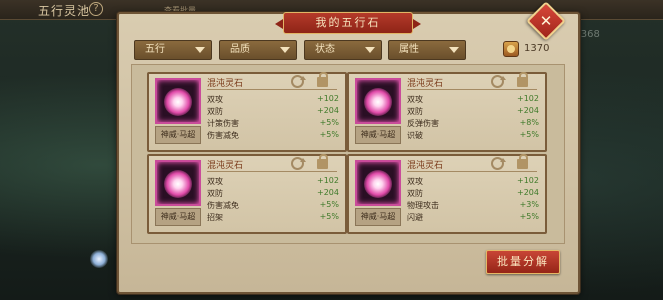 The image size is (663, 300). Describe the element at coordinates (546, 21) in the screenshot. I see `close-icon: ✕` at that location.